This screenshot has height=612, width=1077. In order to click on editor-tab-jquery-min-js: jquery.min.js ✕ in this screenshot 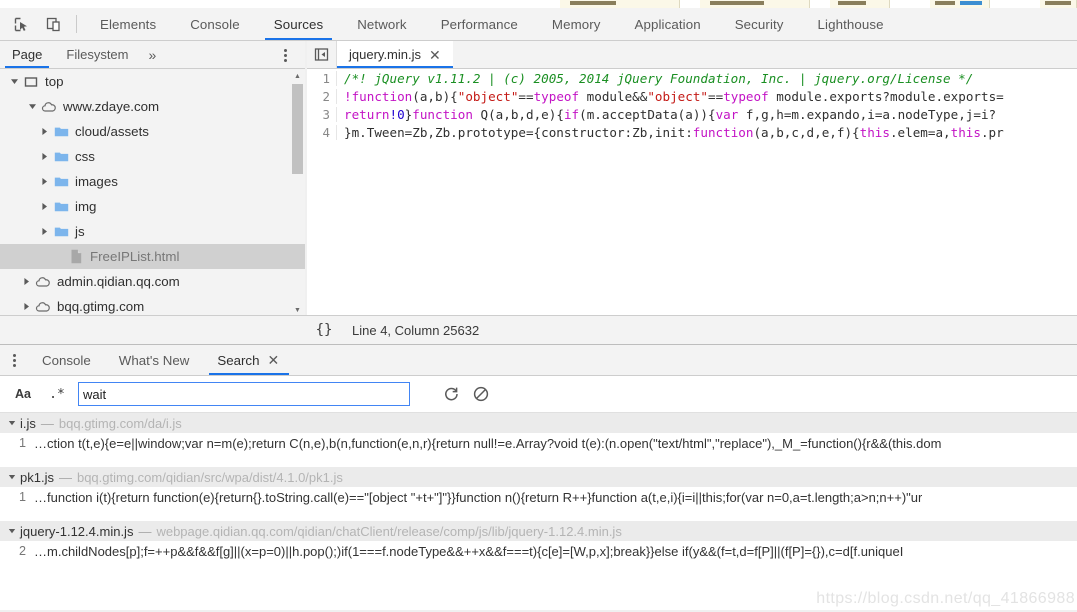, I will do `click(395, 54)`.